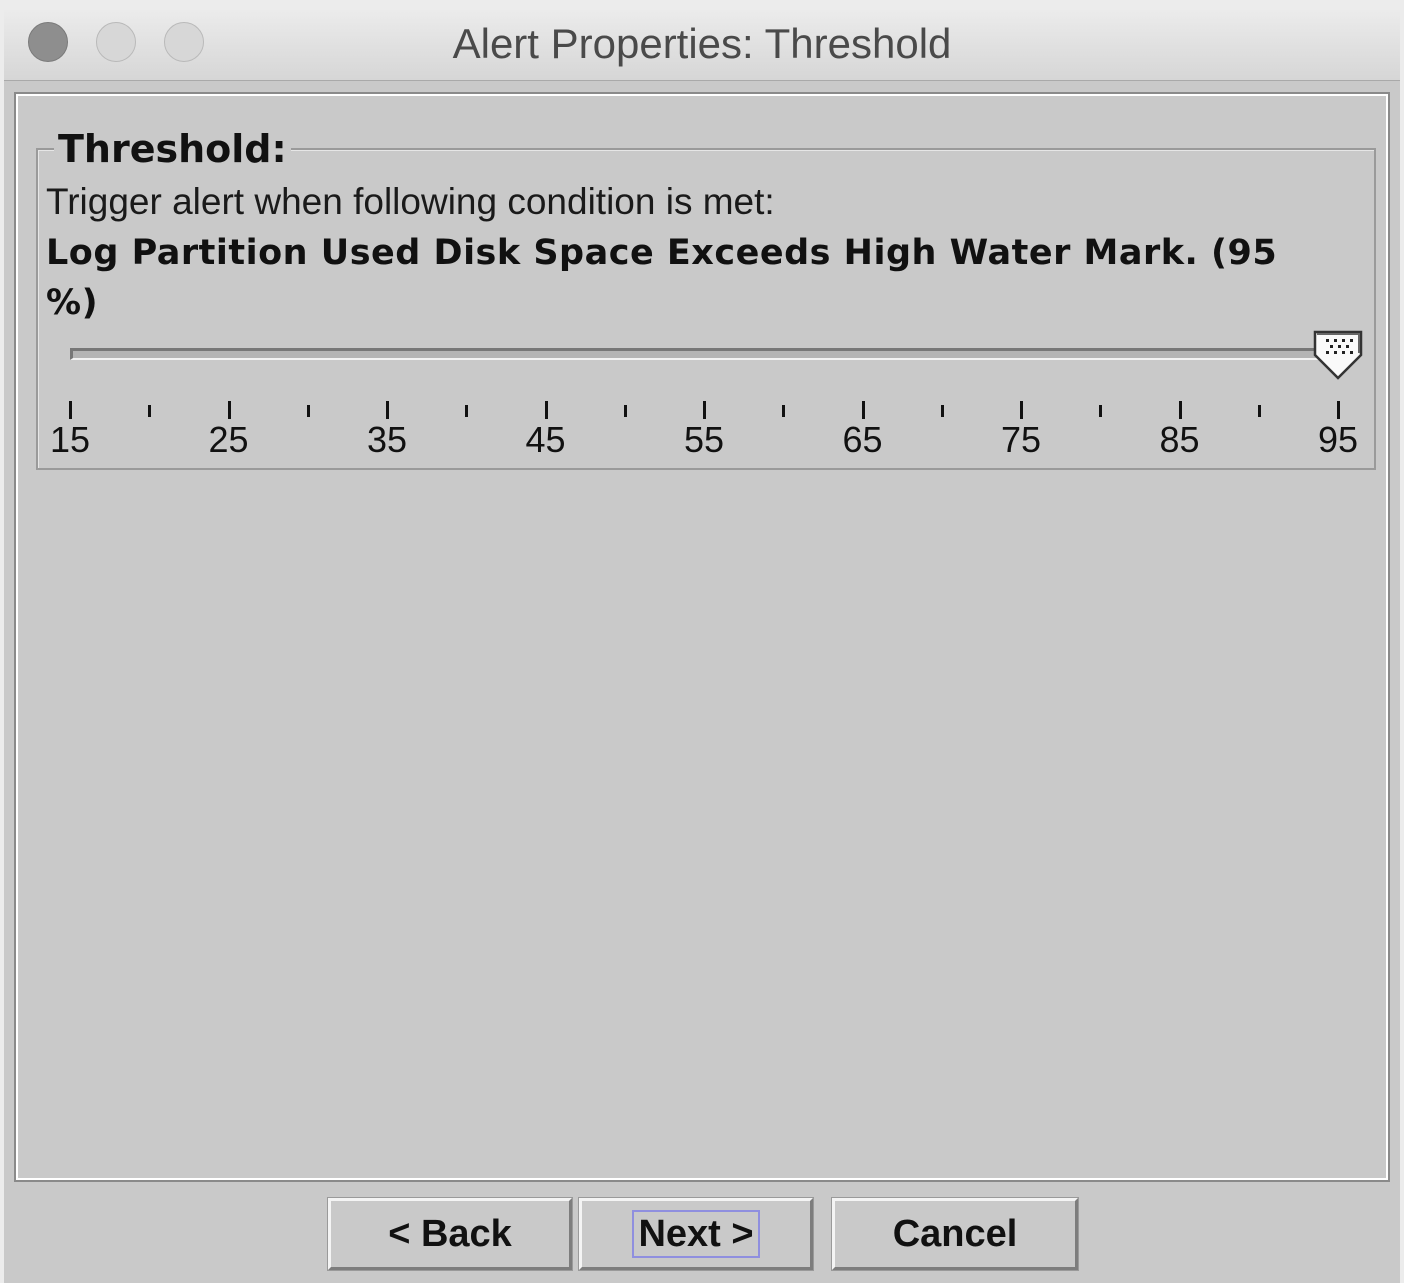 The image size is (1404, 1283). Describe the element at coordinates (172, 149) in the screenshot. I see `threshold-legend: Threshold:` at that location.